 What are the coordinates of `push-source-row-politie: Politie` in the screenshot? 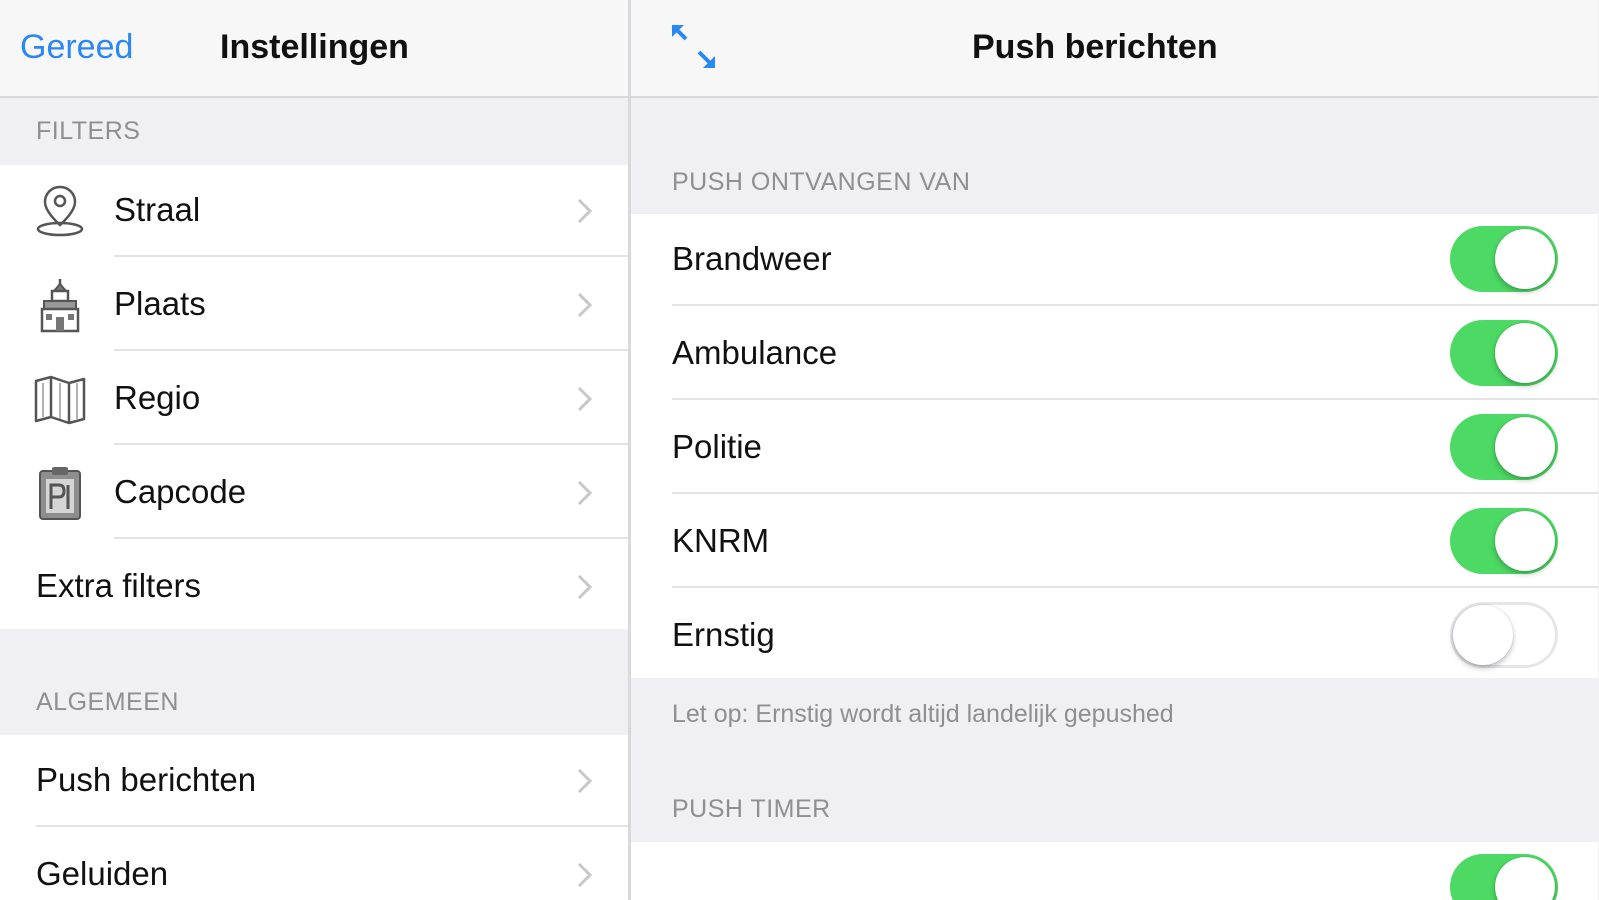 It's located at (1114, 448).